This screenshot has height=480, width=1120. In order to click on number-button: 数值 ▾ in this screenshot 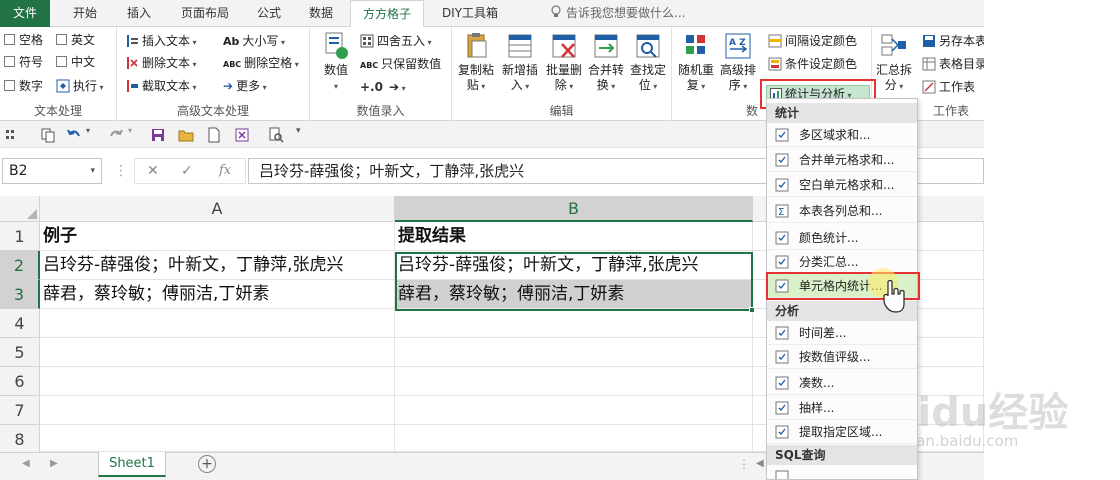, I will do `click(336, 62)`.